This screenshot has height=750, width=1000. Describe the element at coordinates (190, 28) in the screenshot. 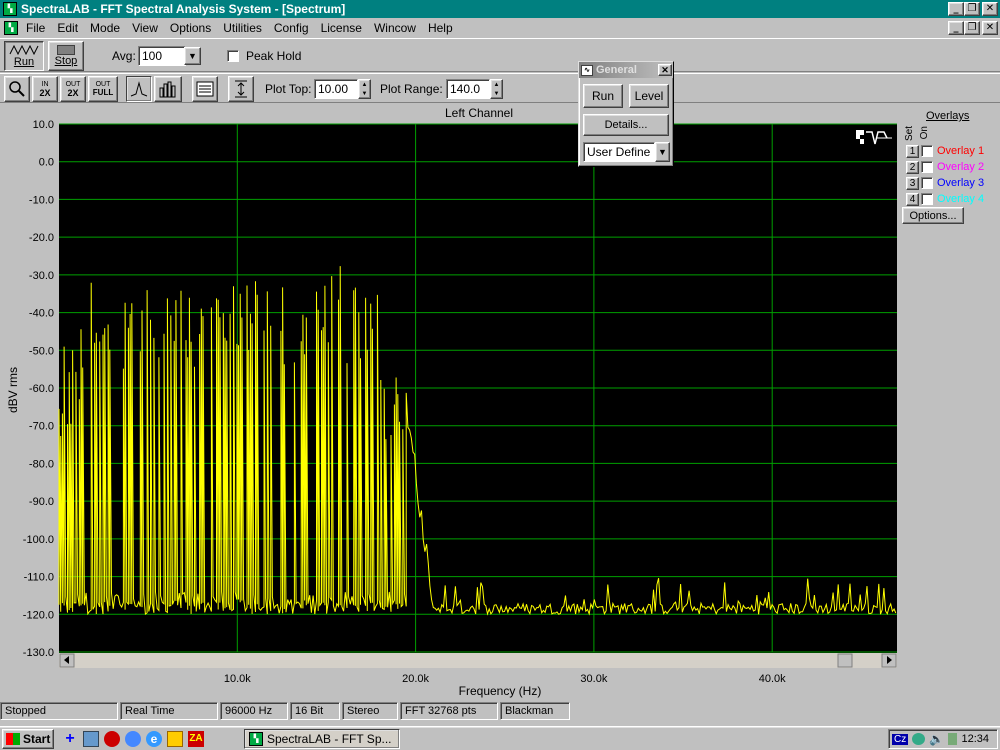

I see `menu-options: Options` at that location.